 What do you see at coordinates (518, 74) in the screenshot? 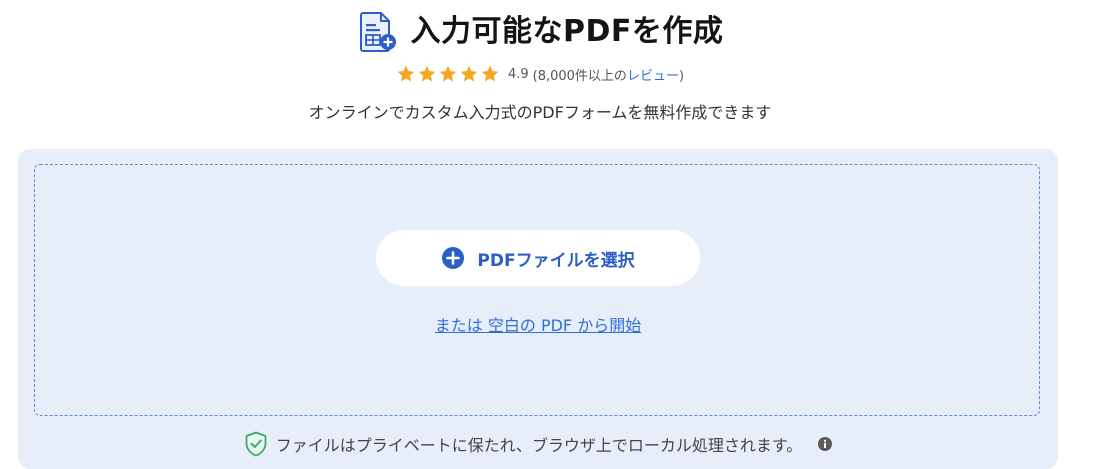
I see `rating-score: 4.9` at bounding box center [518, 74].